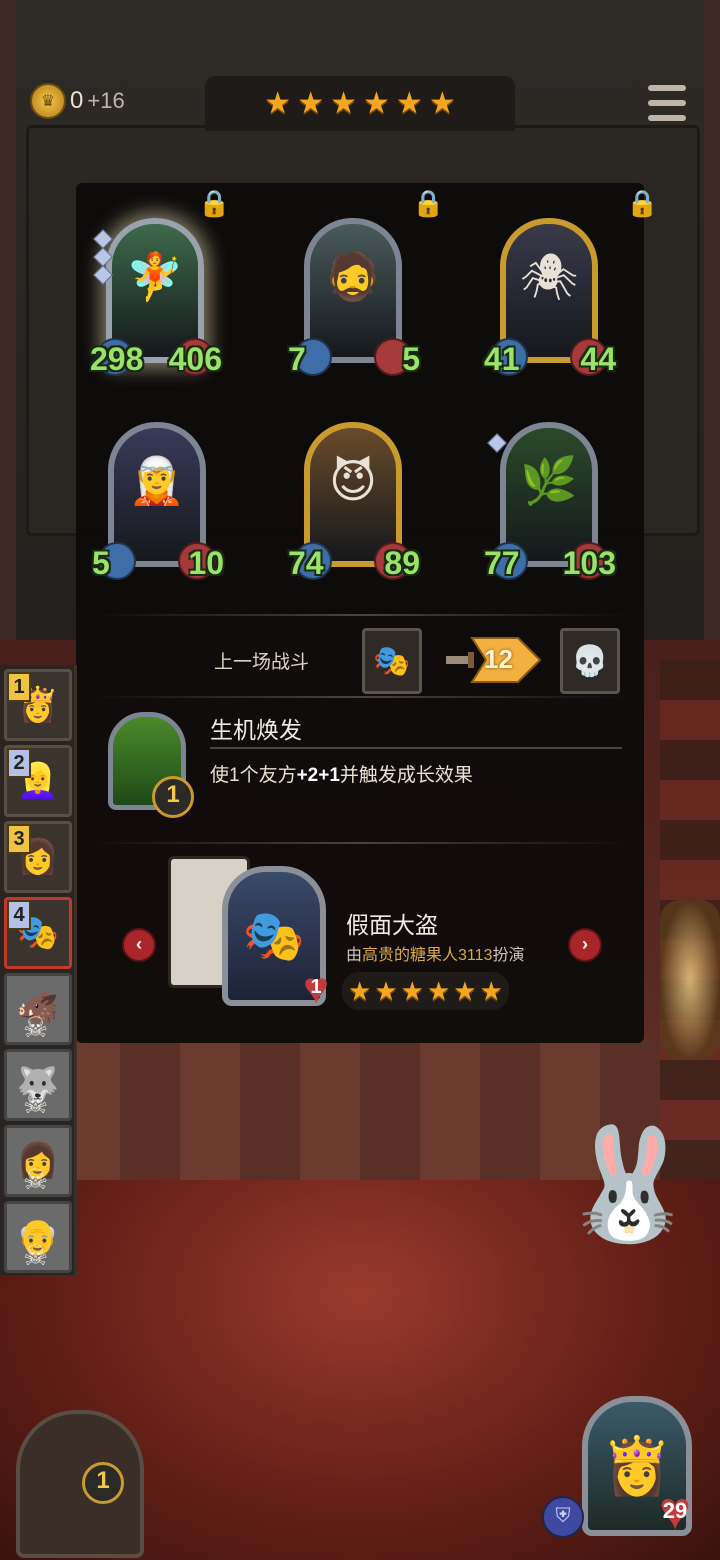 The height and width of the screenshot is (1560, 720). What do you see at coordinates (353, 276) in the screenshot?
I see `bearded-writer-portrait-icon: 🧔` at bounding box center [353, 276].